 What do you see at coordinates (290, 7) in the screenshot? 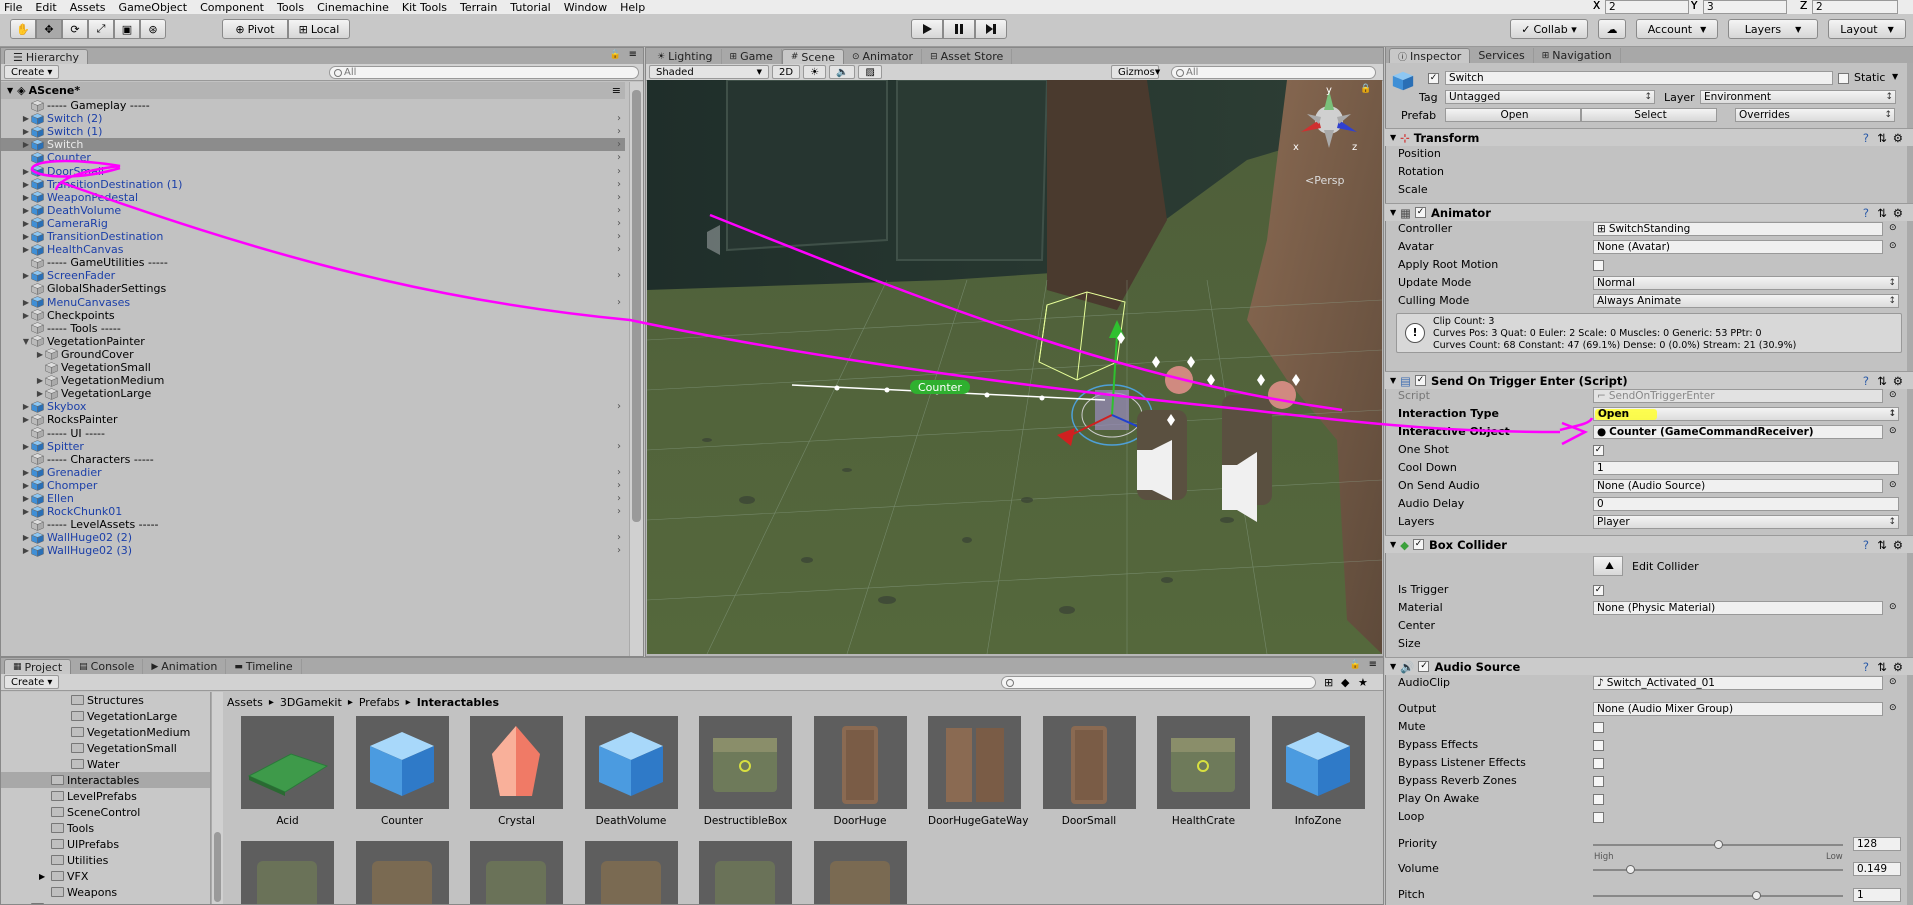
I see `menu-tools: Tools` at bounding box center [290, 7].